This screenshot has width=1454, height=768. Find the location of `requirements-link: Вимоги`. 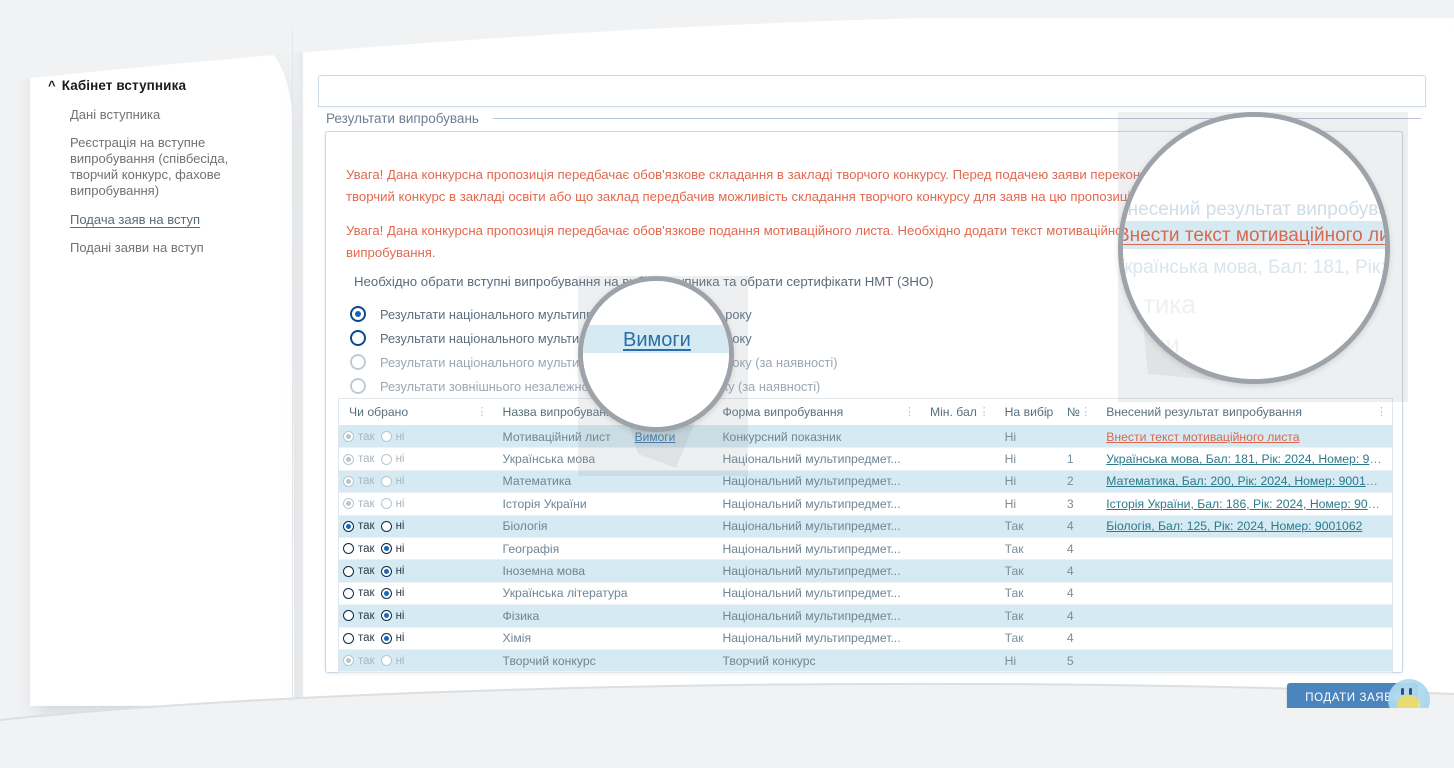

requirements-link: Вимоги is located at coordinates (655, 437).